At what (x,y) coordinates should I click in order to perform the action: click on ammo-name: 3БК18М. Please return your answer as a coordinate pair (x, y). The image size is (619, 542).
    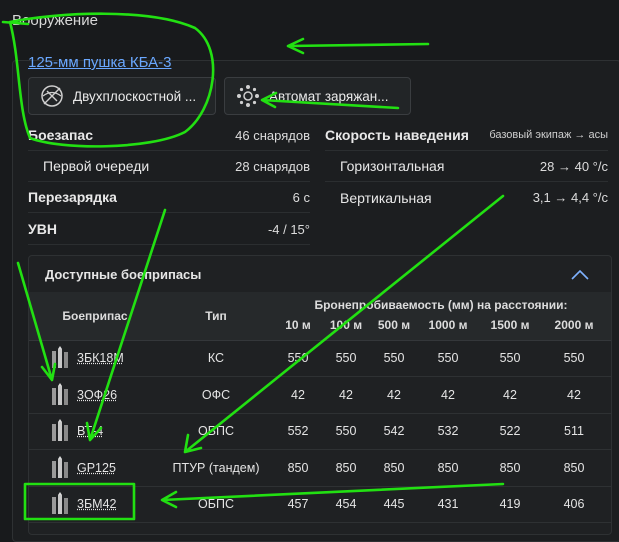
    Looking at the image, I should click on (100, 358).